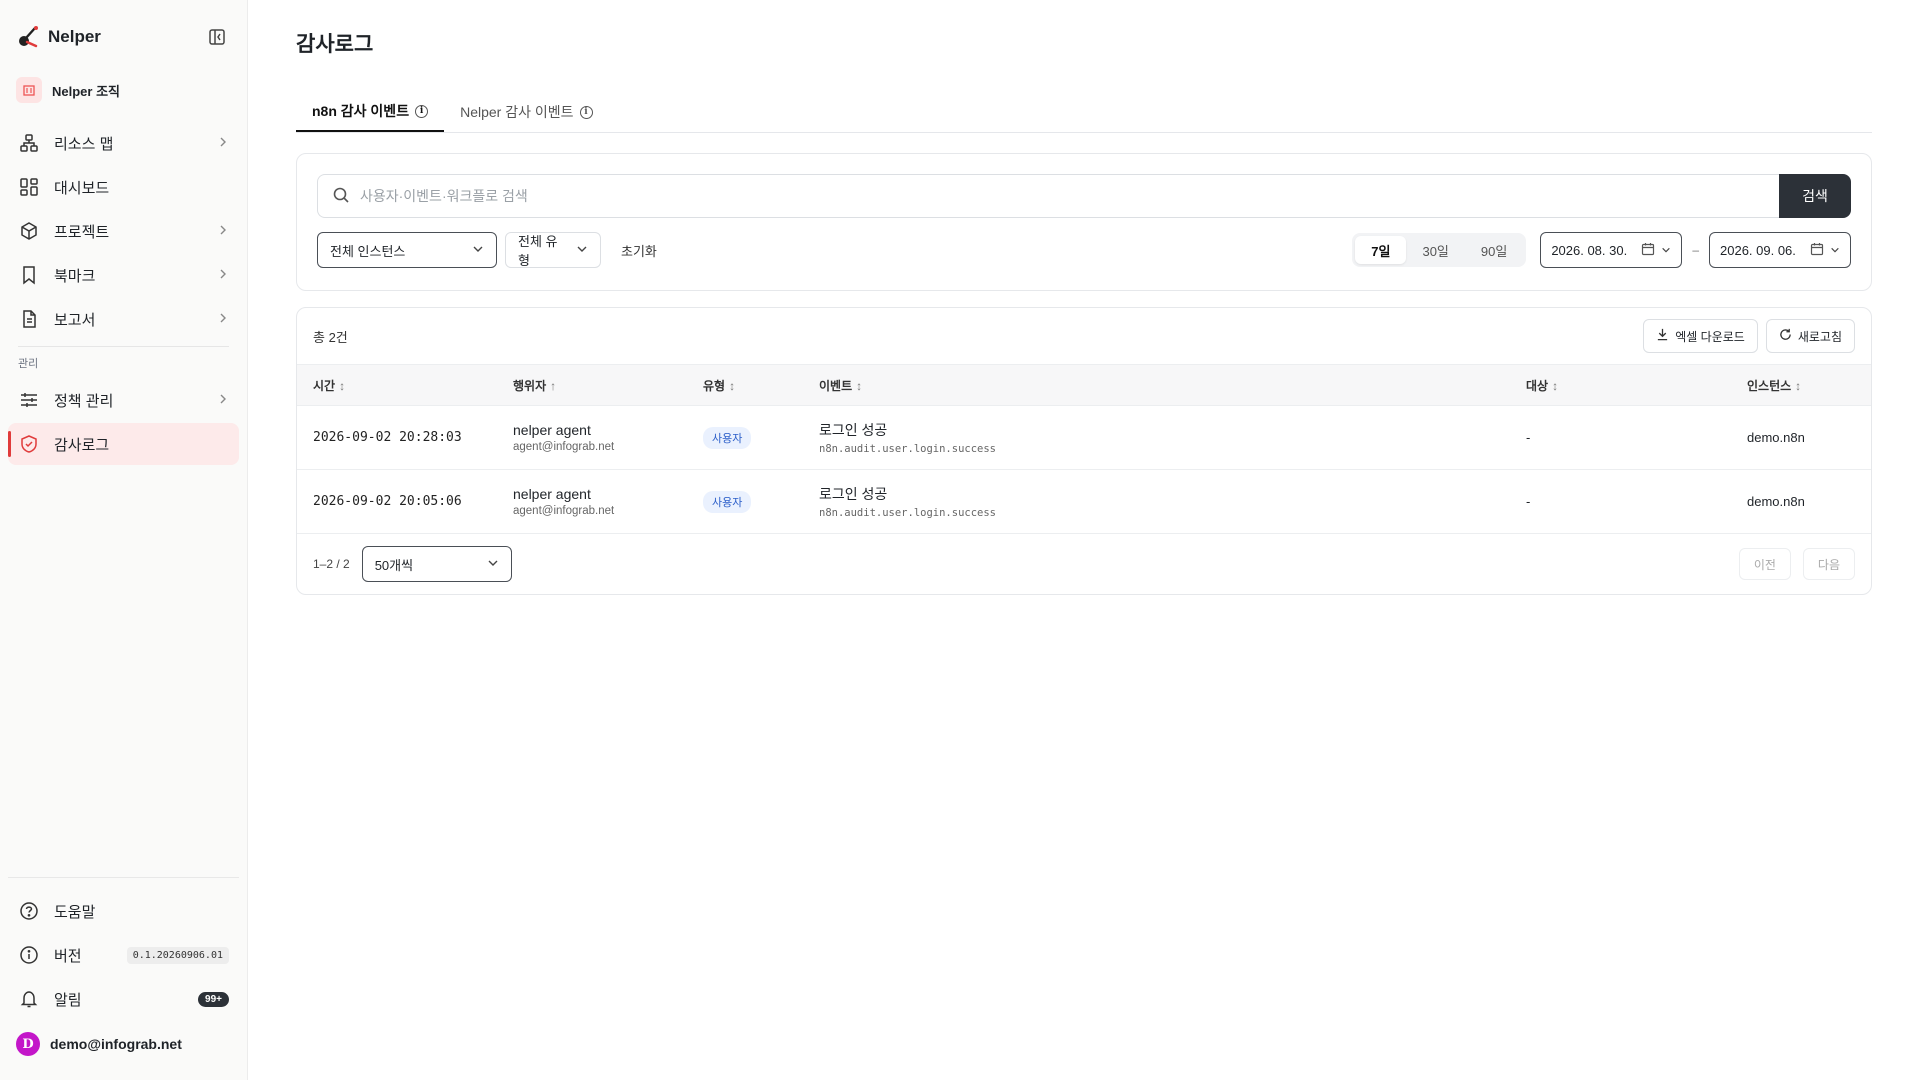 Image resolution: width=1920 pixels, height=1080 pixels. I want to click on excel-download-button: 엑셀 다운로드, so click(1700, 336).